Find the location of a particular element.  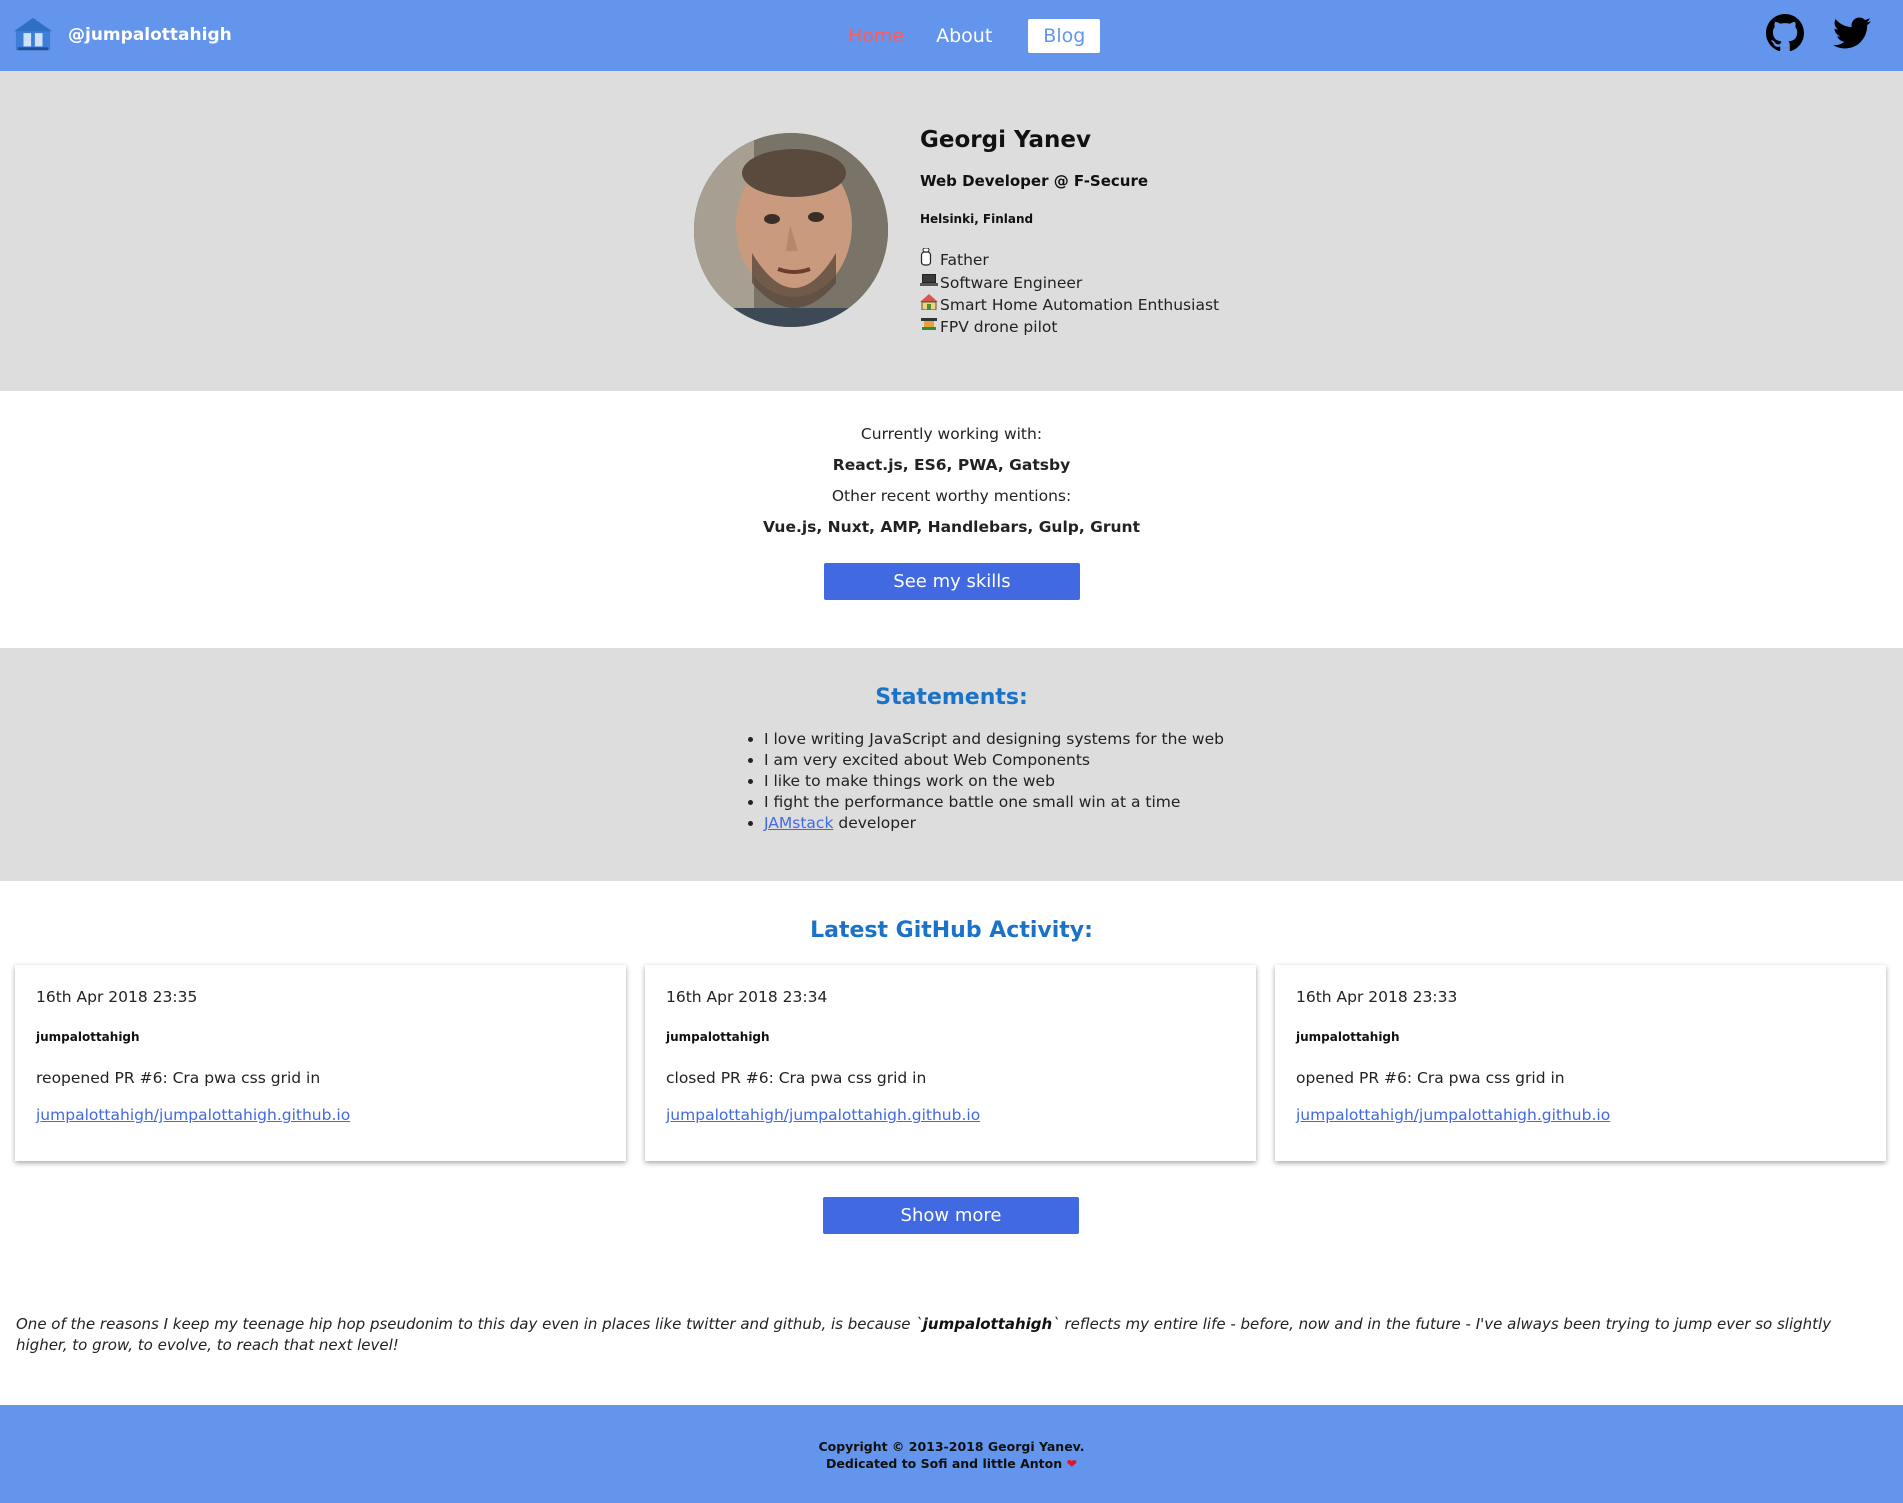

trait-label: Father is located at coordinates (964, 260).